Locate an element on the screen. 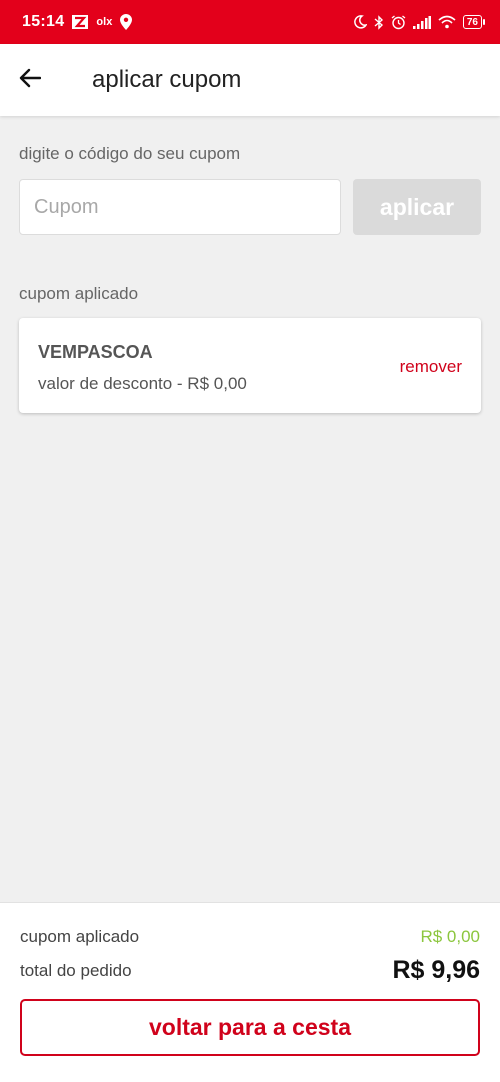  bluetooth-icon is located at coordinates (379, 22).